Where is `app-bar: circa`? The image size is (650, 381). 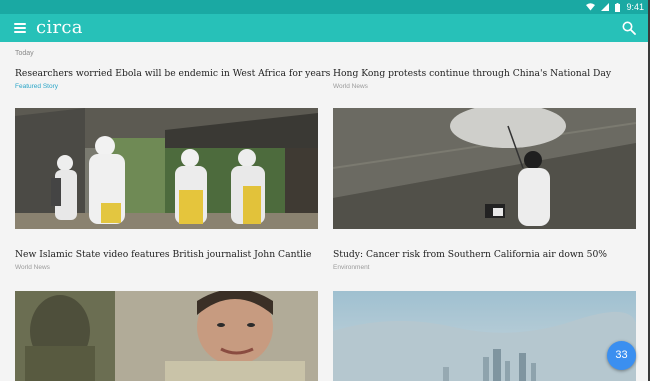 app-bar: circa is located at coordinates (325, 28).